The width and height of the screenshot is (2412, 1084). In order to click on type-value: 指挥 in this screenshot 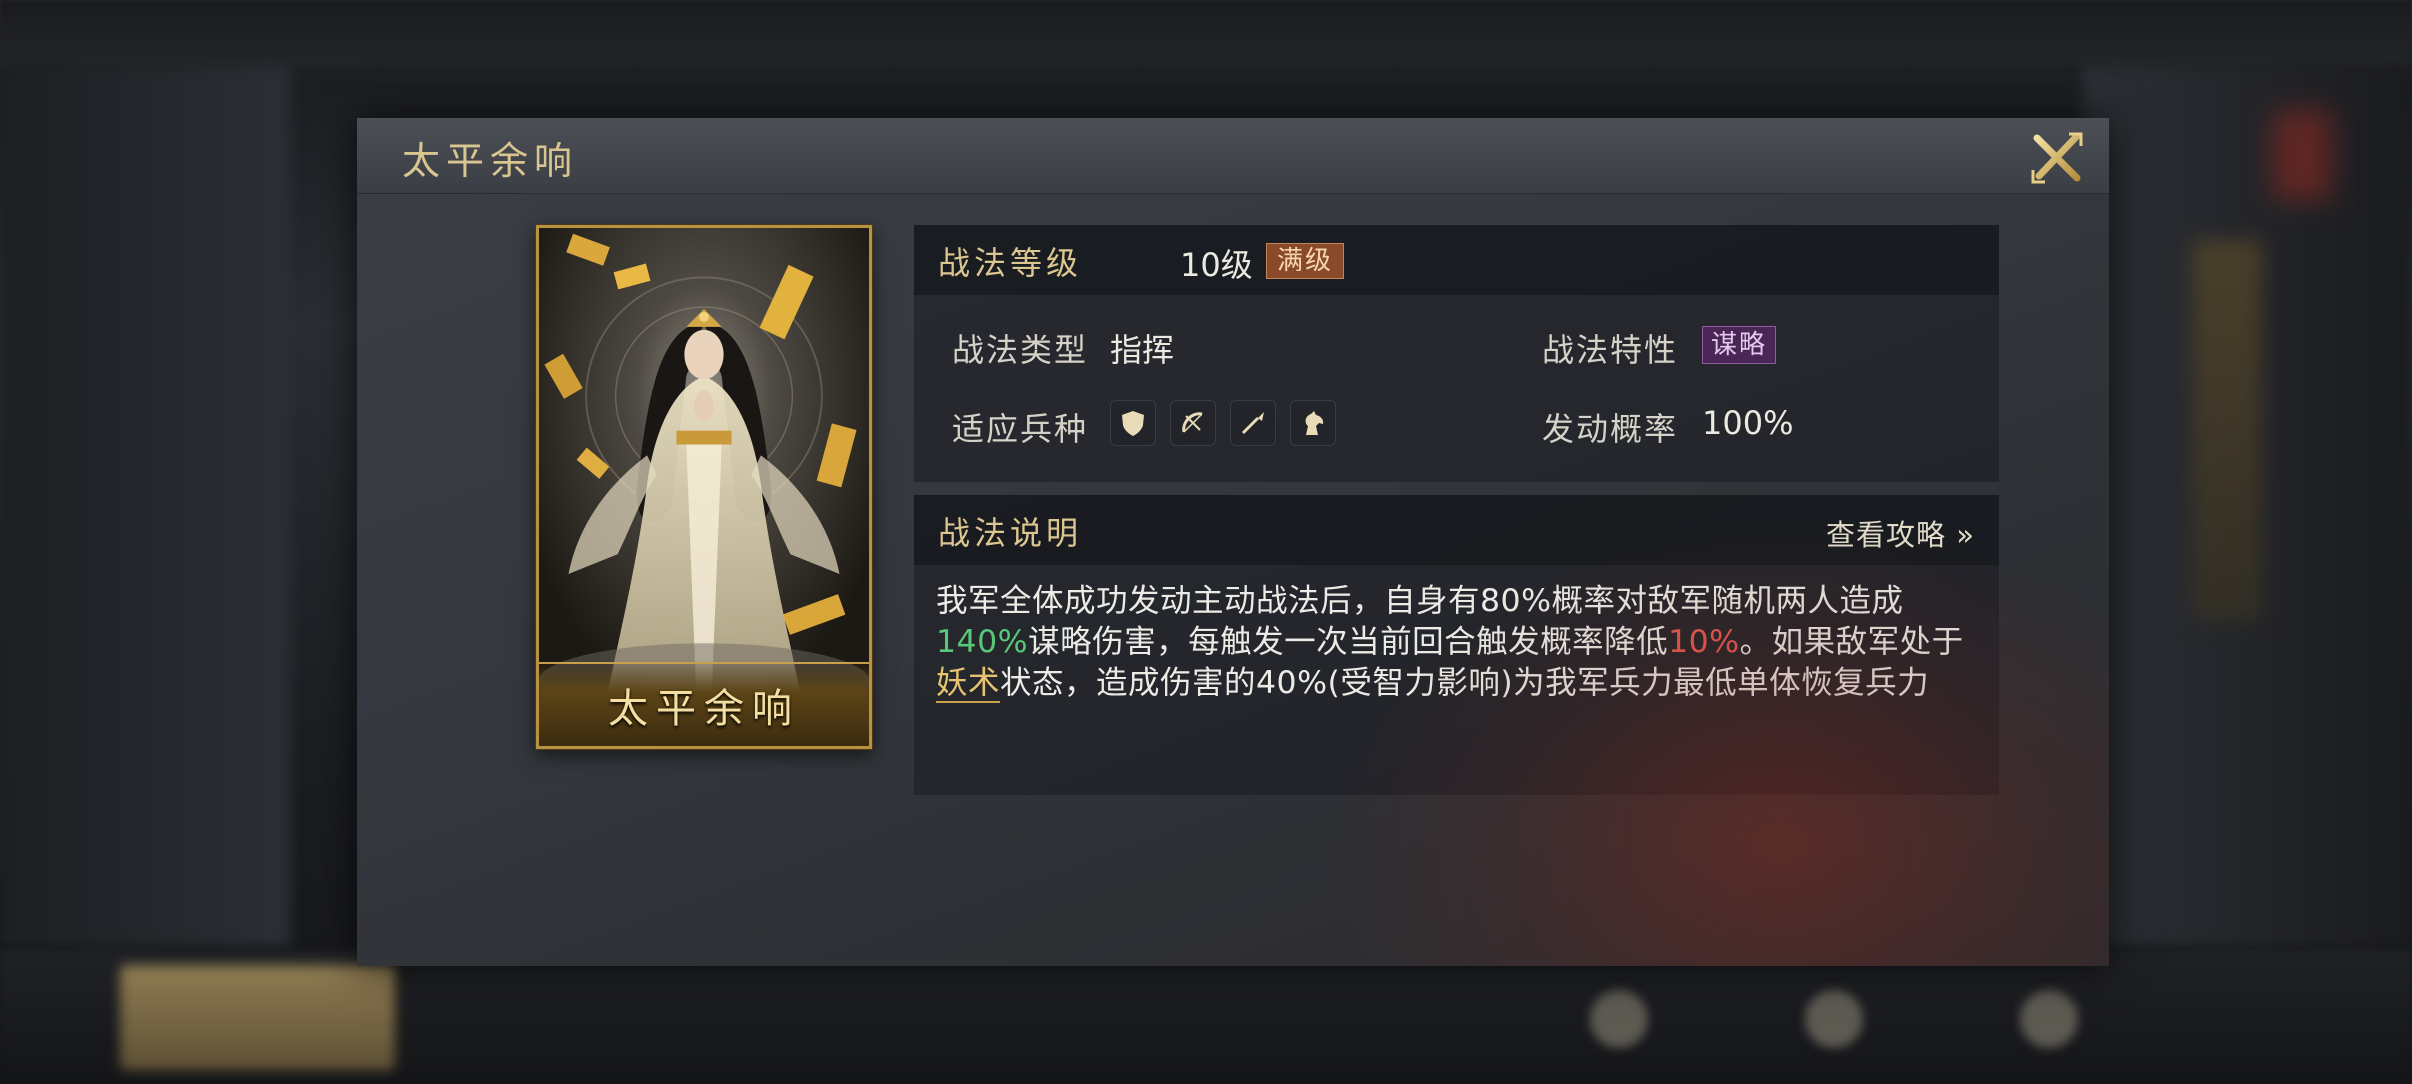, I will do `click(1142, 350)`.